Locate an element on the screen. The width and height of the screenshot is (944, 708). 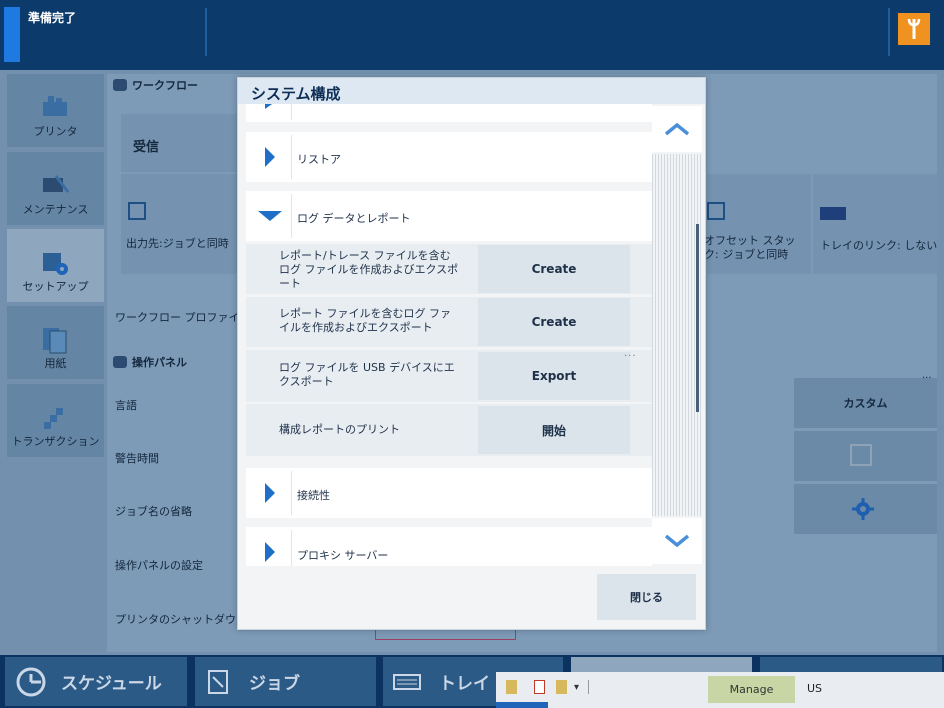
wrench-icon is located at coordinates (914, 28).